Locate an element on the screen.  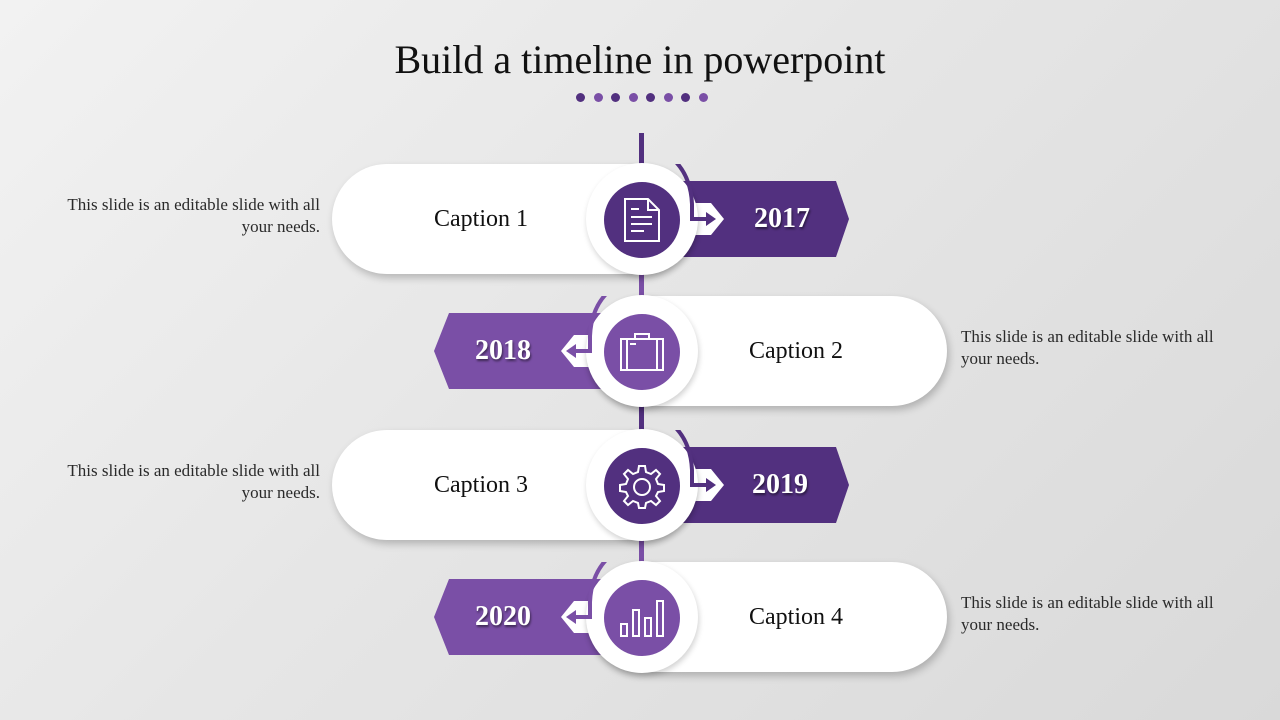
year-label: 2020 is located at coordinates (503, 616).